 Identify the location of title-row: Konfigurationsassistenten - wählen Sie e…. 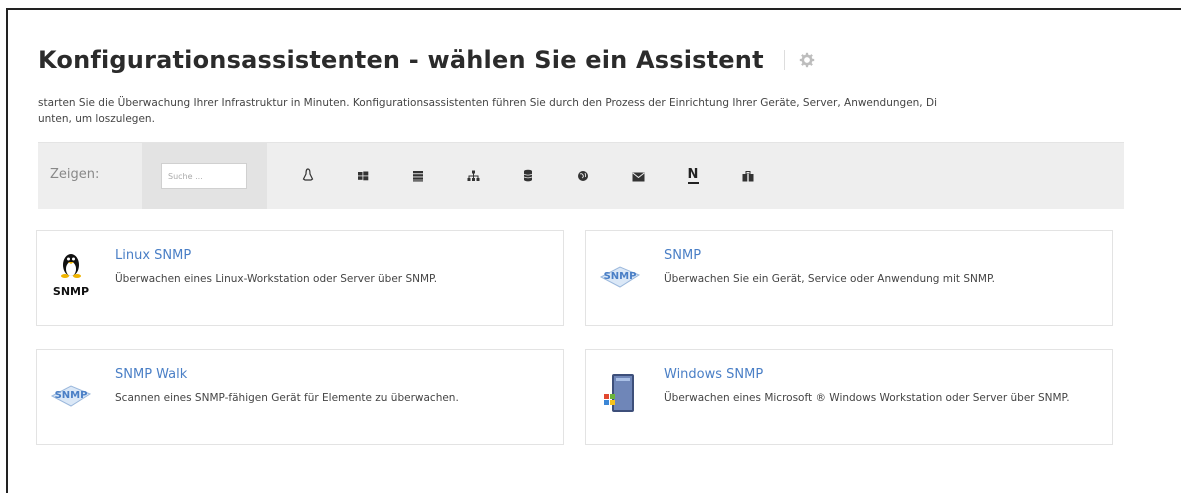
(426, 60).